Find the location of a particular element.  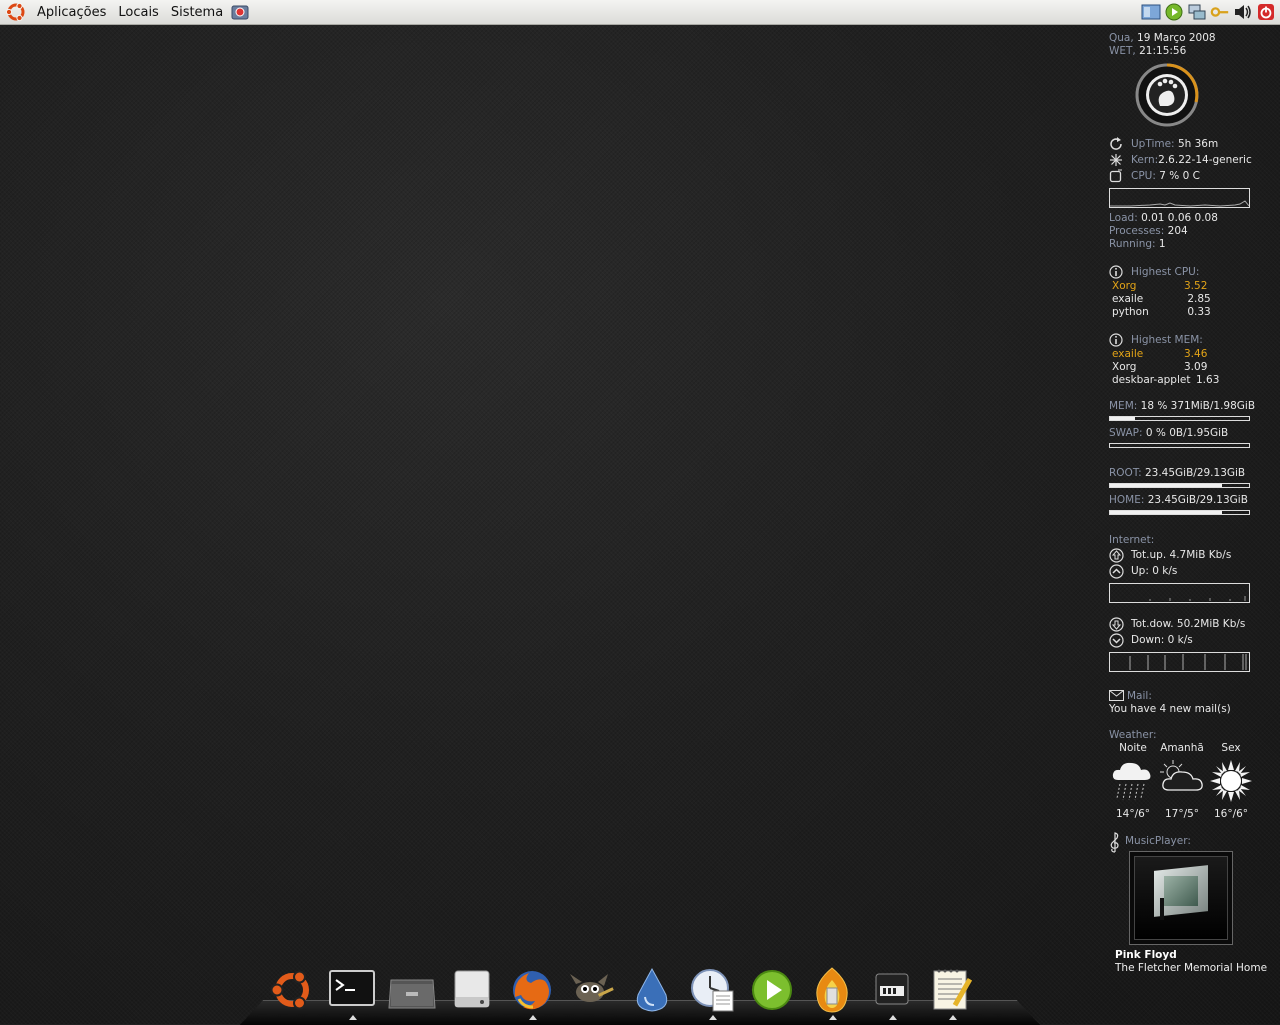

total-upload-icon is located at coordinates (1116, 555).